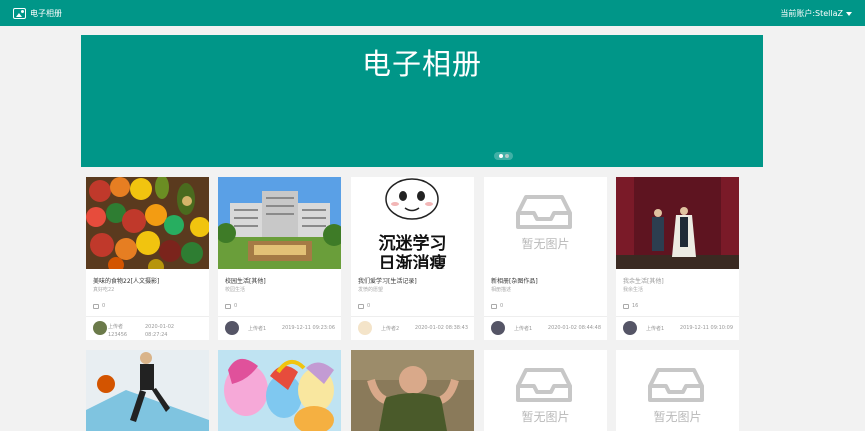 This screenshot has width=865, height=431. What do you see at coordinates (630, 306) in the screenshot?
I see `likes: 16` at bounding box center [630, 306].